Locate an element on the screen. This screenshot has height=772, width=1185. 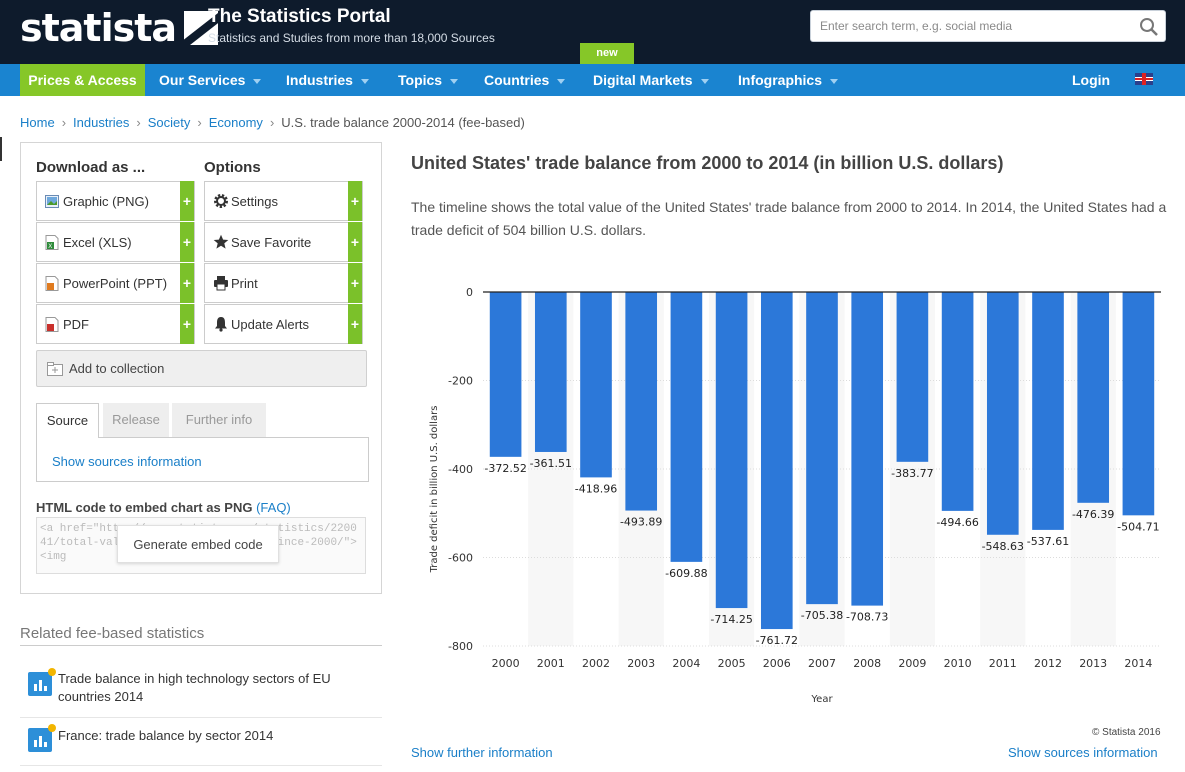
tab-source: Source is located at coordinates (67, 420).